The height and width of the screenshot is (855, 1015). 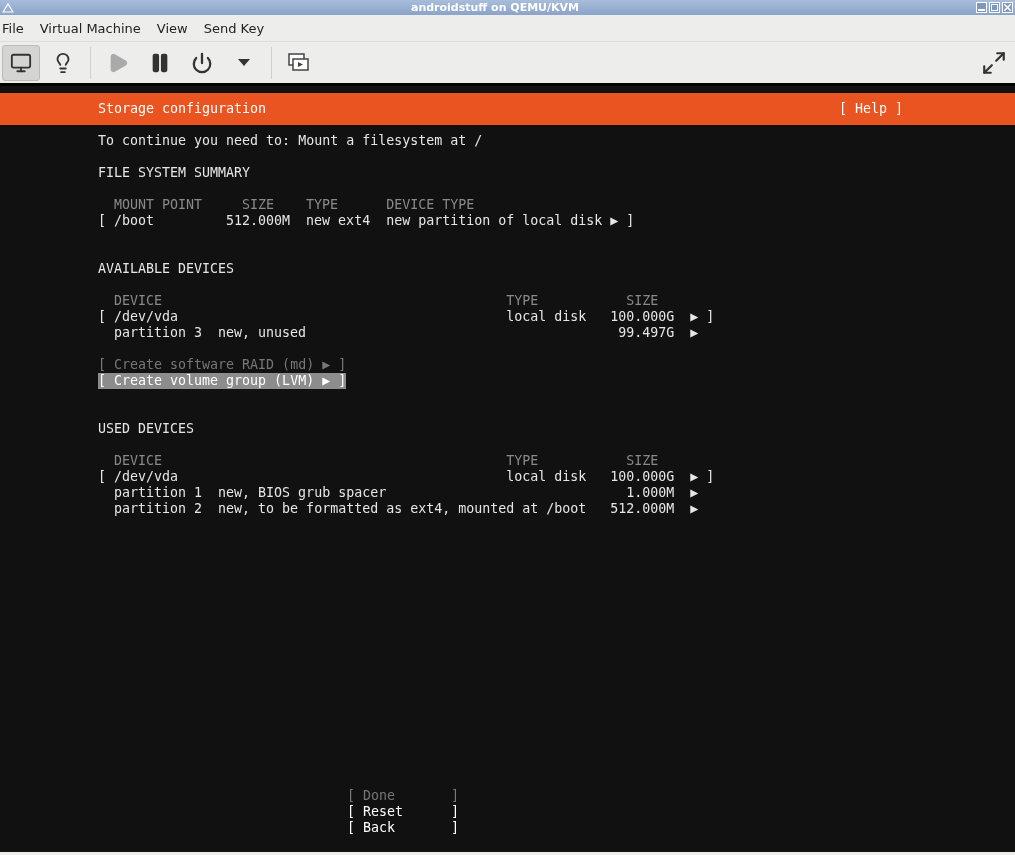 I want to click on action-button: [ Reset ], so click(x=403, y=812).